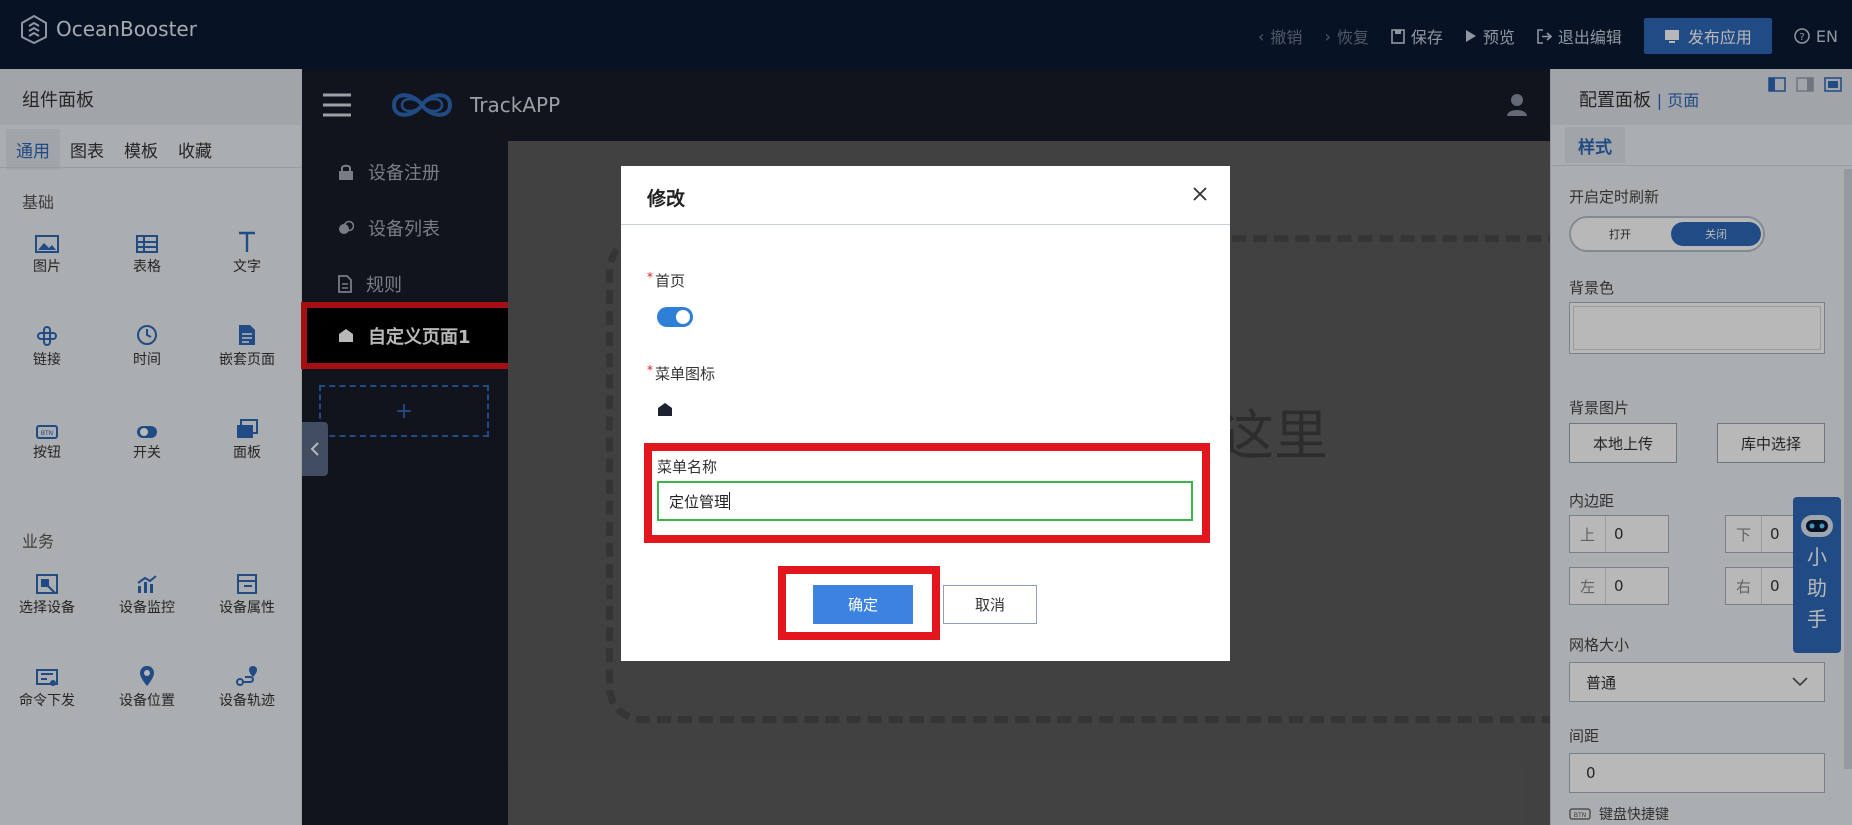  Describe the element at coordinates (925, 501) in the screenshot. I see `menu-name-input: 定位管理` at that location.